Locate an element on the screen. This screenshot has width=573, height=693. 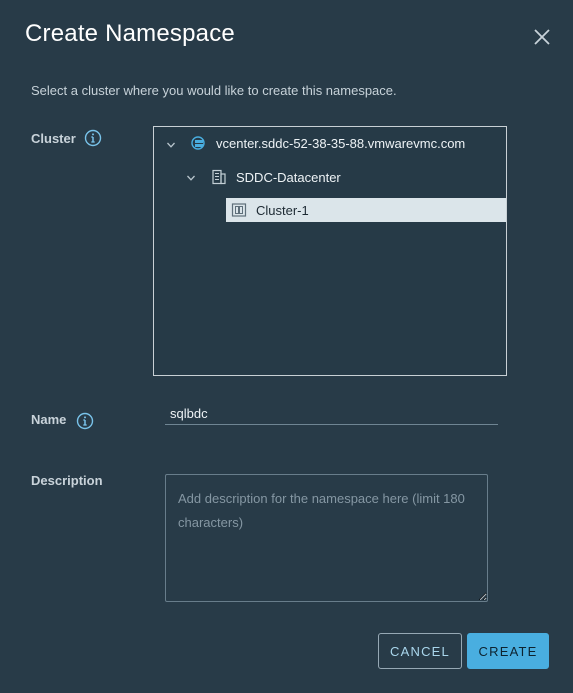
tree-node-label: SDDC-Datacenter is located at coordinates (288, 177).